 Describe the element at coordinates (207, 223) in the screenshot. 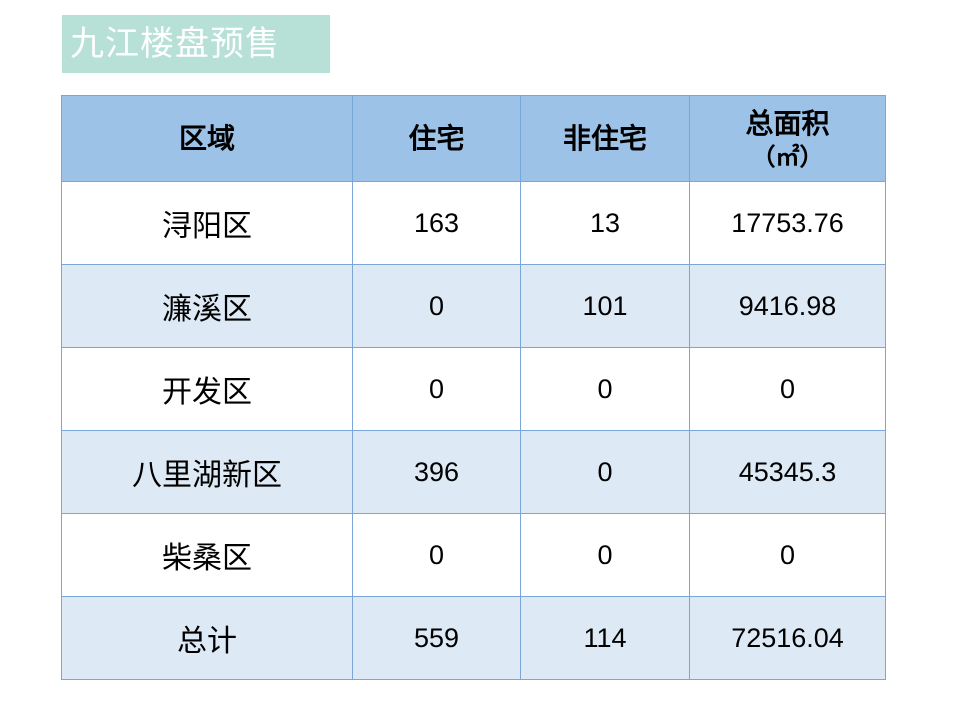

I see `cell-region: 浔阳区` at that location.